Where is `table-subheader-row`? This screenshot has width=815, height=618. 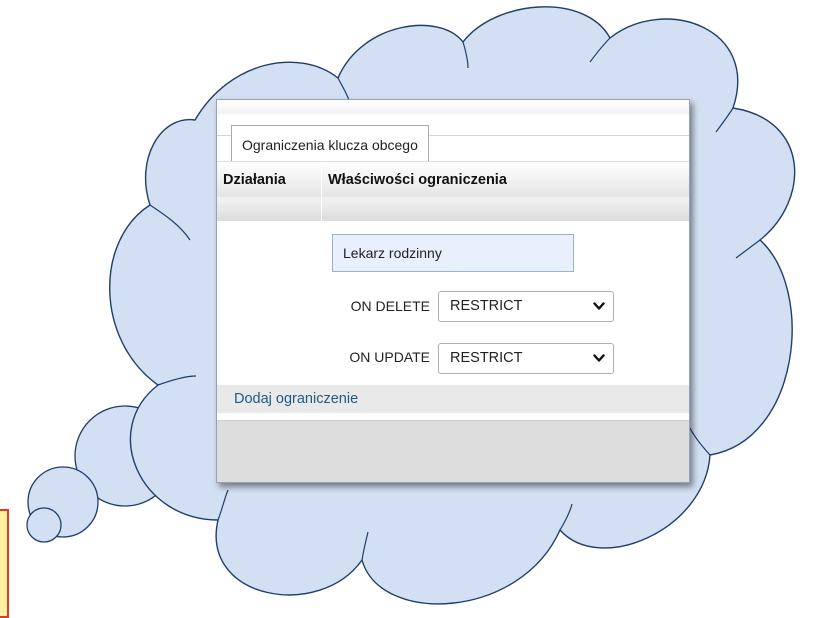 table-subheader-row is located at coordinates (453, 209).